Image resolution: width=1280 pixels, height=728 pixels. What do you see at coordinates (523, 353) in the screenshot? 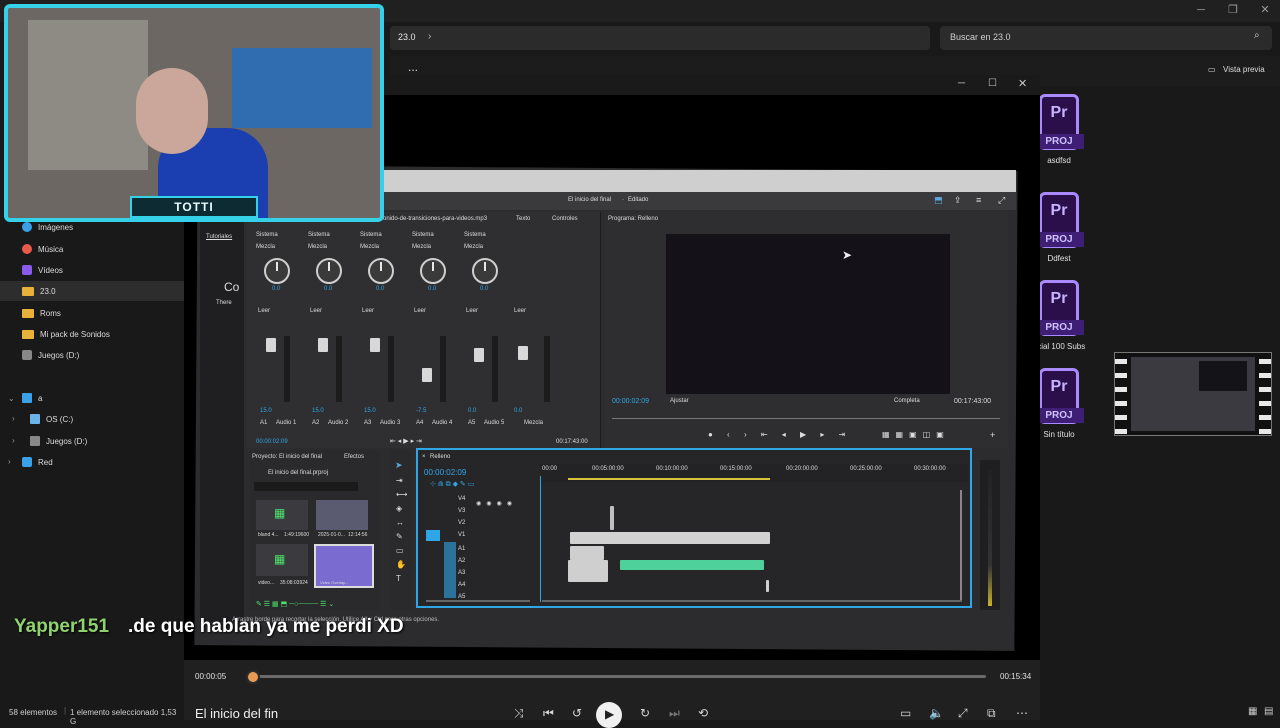
I see `master-fader` at bounding box center [523, 353].